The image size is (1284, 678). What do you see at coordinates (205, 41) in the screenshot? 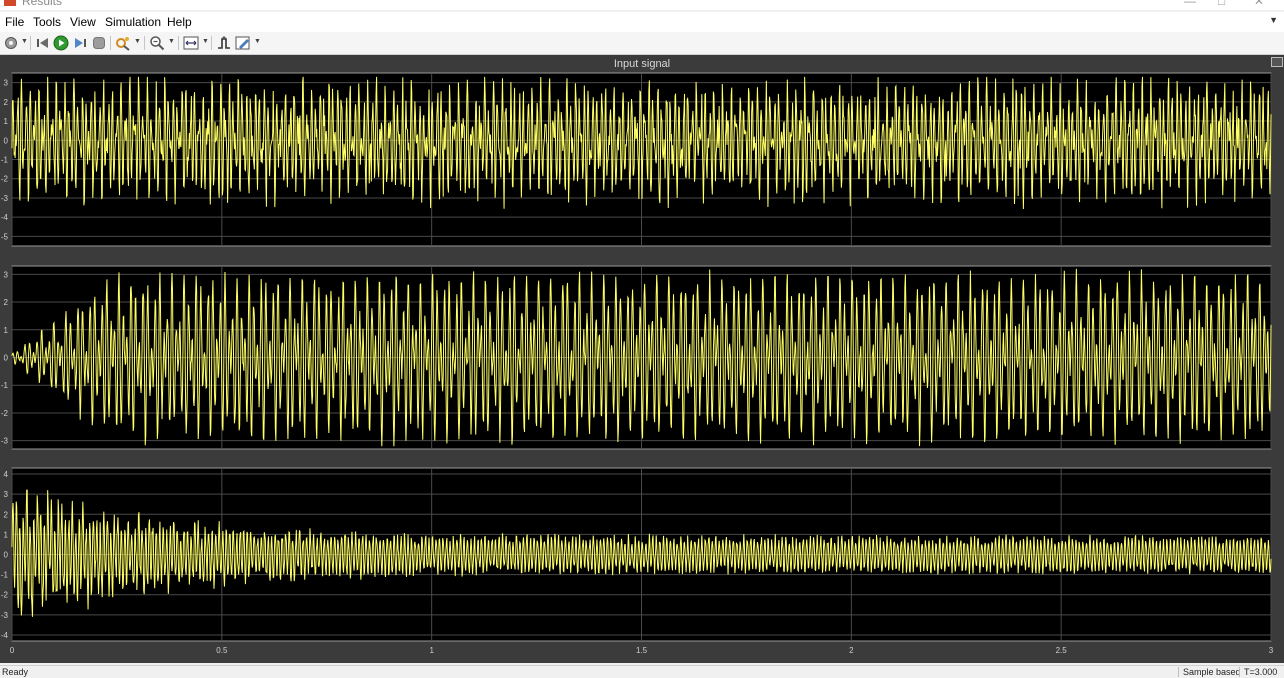
I see `scale-dropdown-icon: ▼` at bounding box center [205, 41].